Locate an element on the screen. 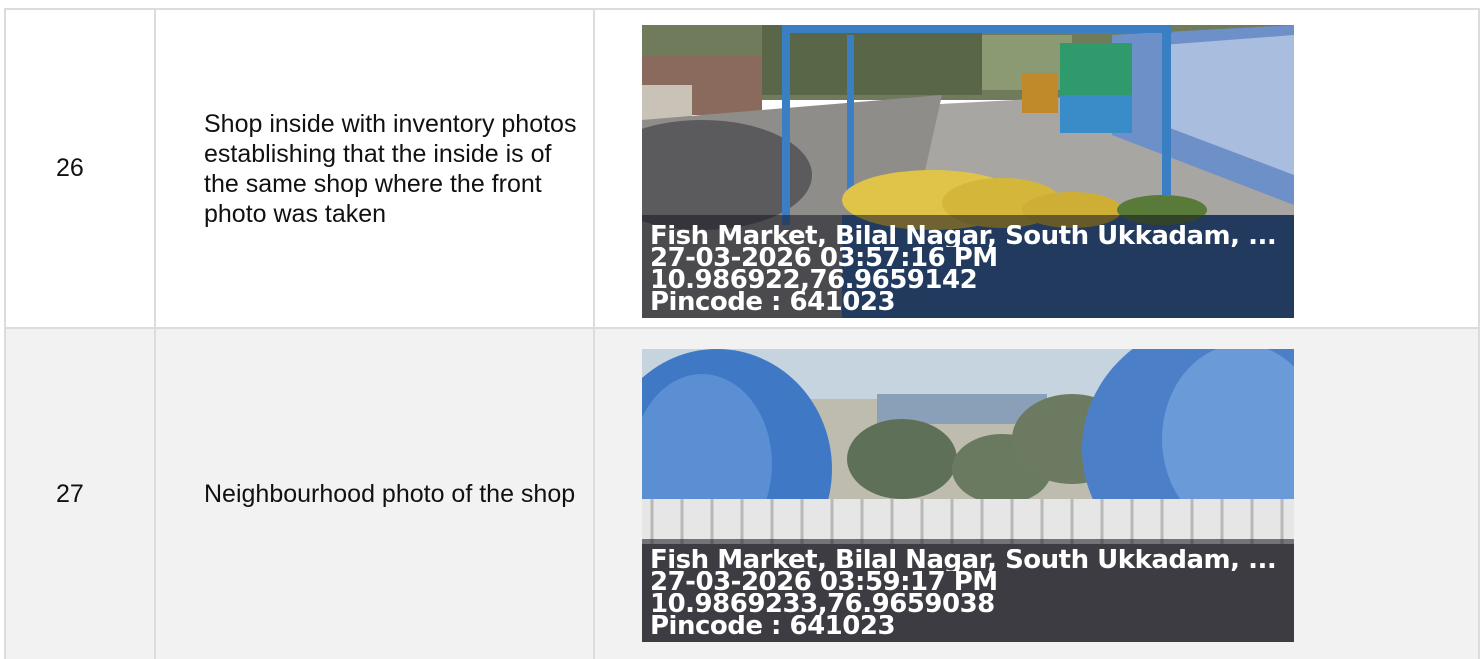  geotag-datetime: 27-03-2026 03:59:17 PM is located at coordinates (824, 581).